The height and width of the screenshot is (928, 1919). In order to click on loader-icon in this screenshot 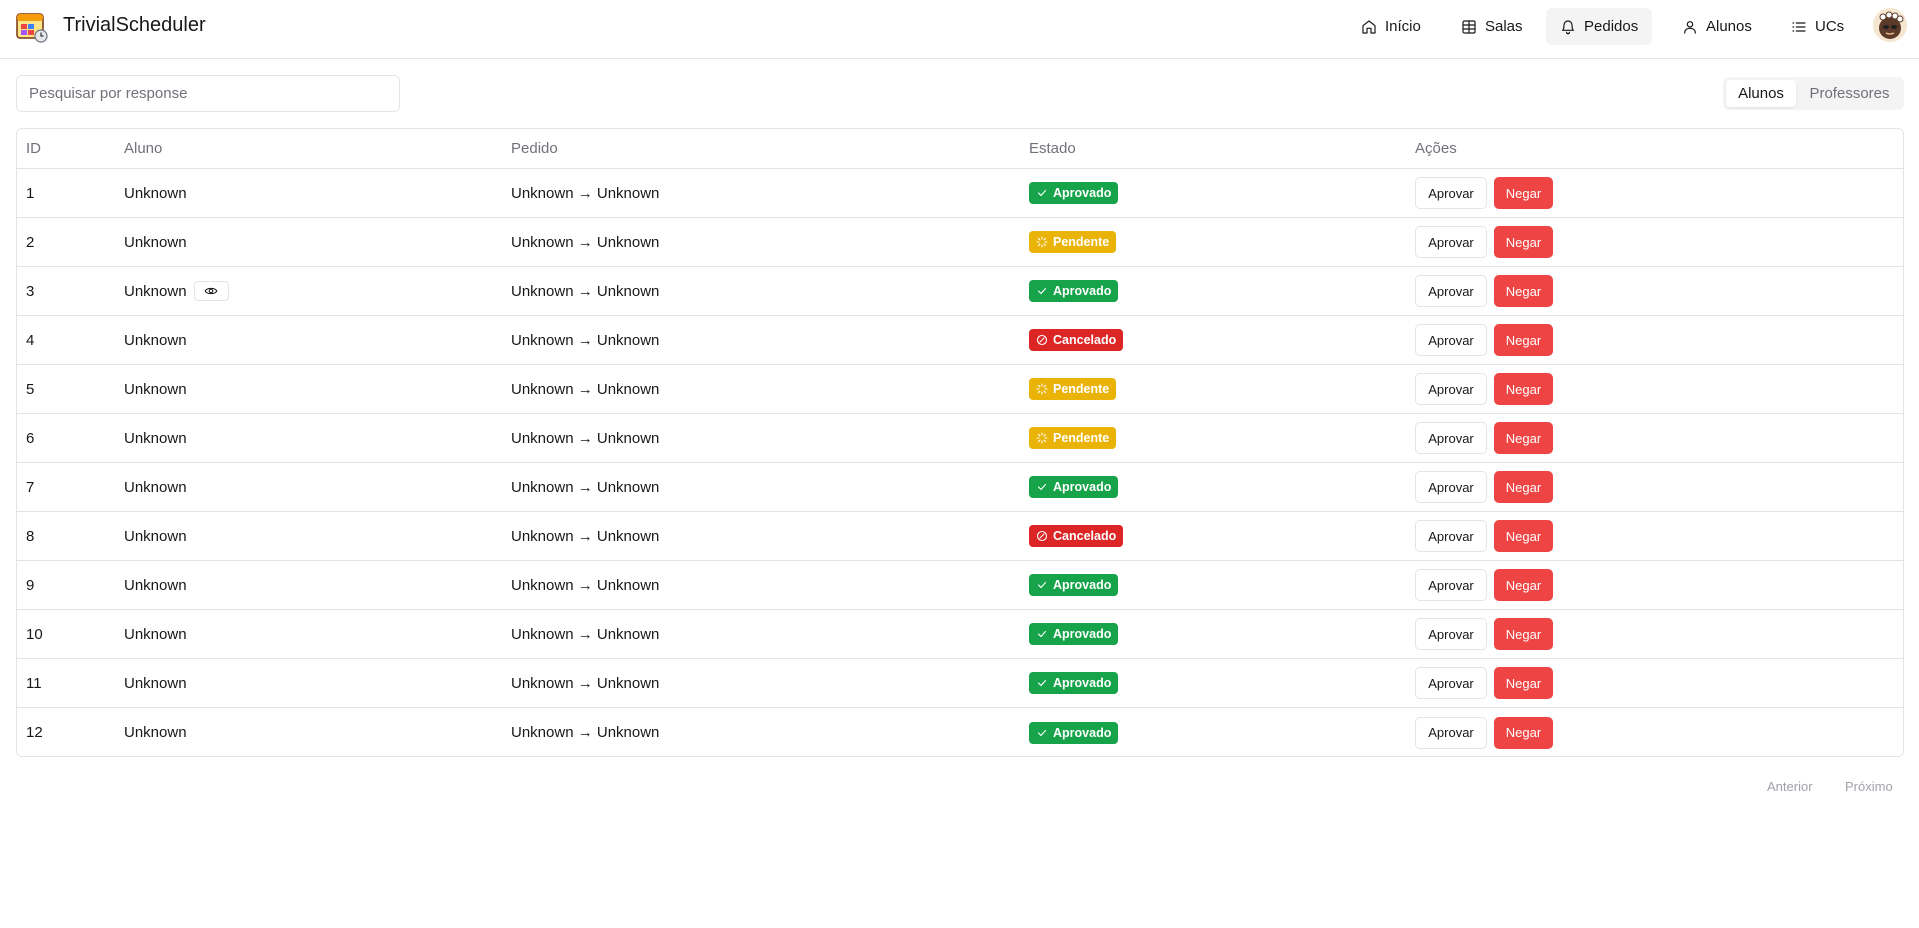, I will do `click(1042, 389)`.